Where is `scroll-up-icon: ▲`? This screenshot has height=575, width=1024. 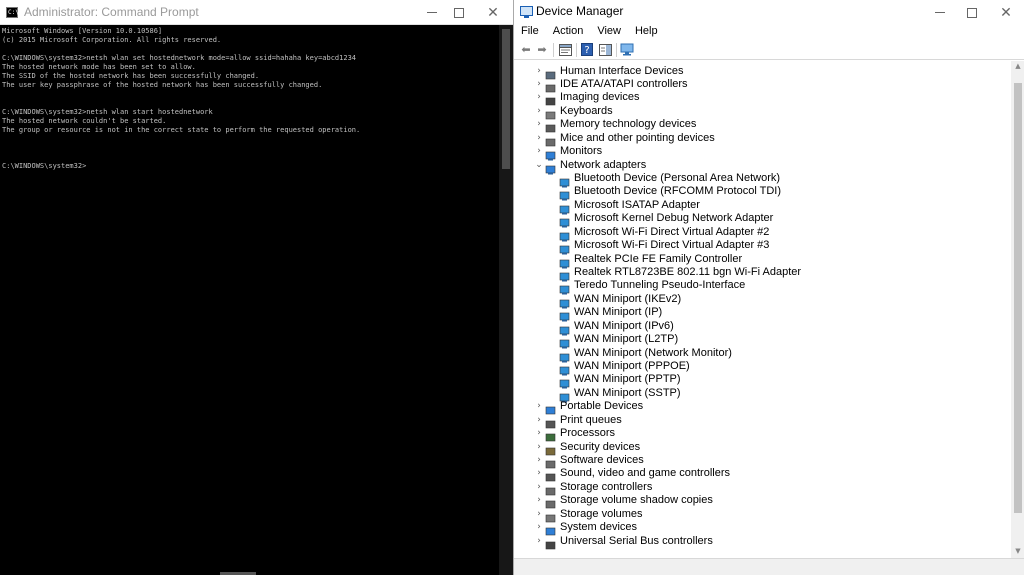 scroll-up-icon: ▲ is located at coordinates (1017, 67).